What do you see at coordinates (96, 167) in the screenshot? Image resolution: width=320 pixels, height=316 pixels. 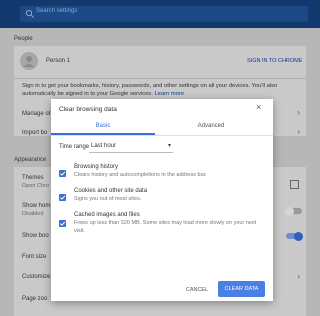 I see `browsing-history-title: Browsing history` at bounding box center [96, 167].